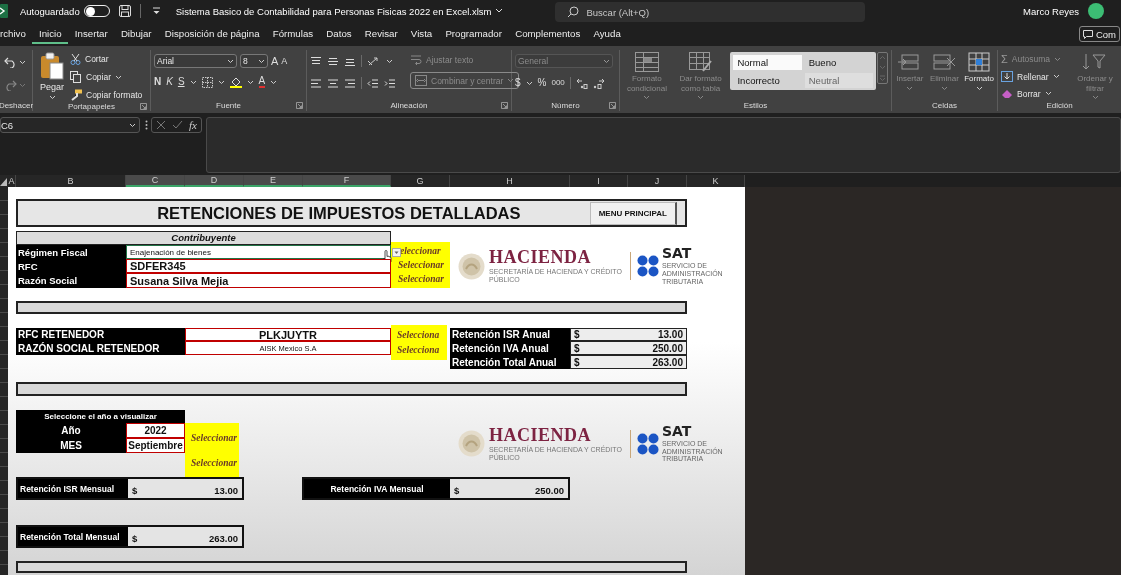 This screenshot has height=575, width=1121. What do you see at coordinates (473, 34) in the screenshot?
I see `menu-tab: Programador` at bounding box center [473, 34].